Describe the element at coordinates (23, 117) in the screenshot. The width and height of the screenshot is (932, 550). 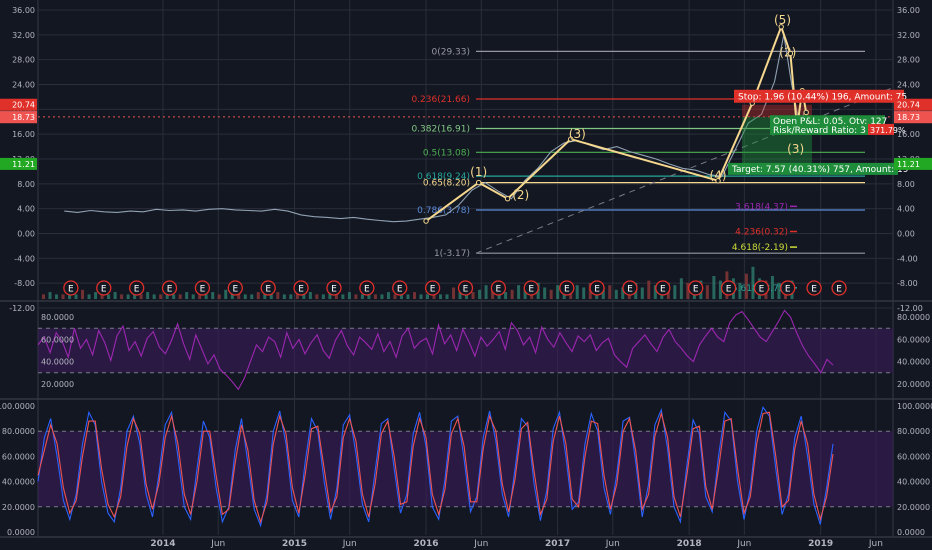
I see `price-tag-left: 18.73` at that location.